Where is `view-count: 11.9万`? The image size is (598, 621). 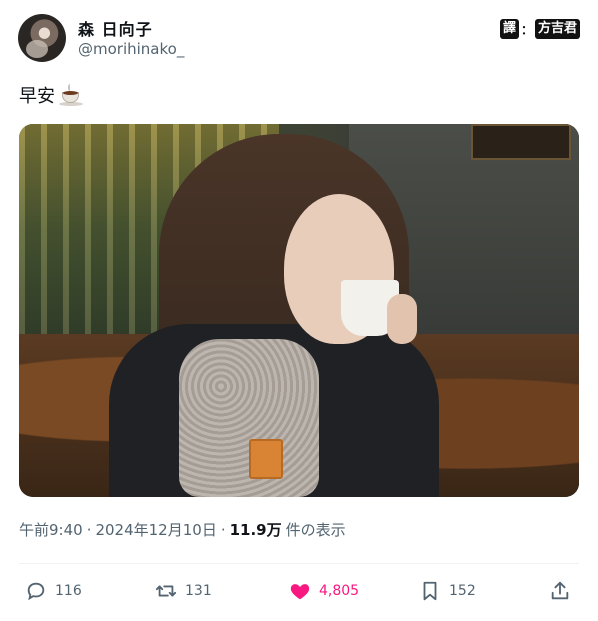 view-count: 11.9万 is located at coordinates (255, 530).